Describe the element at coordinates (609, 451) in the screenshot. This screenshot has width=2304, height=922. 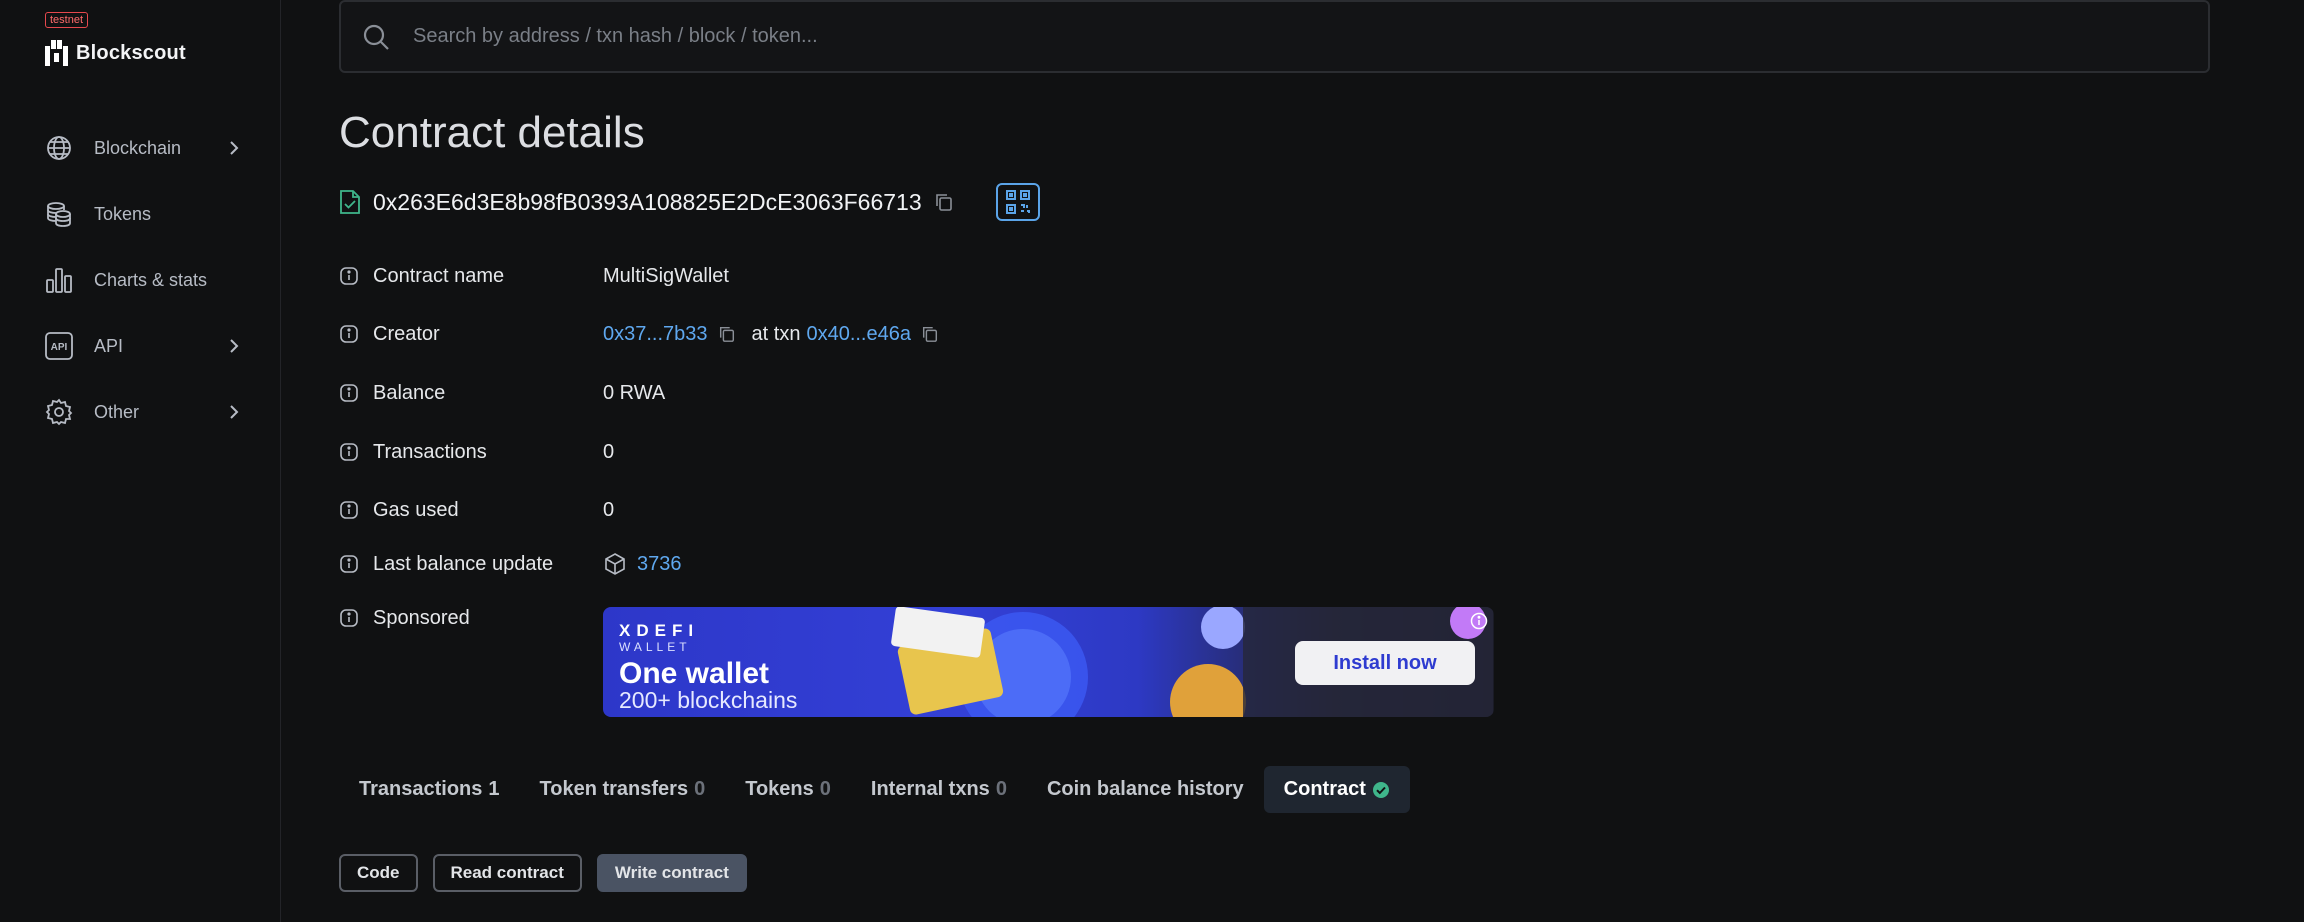
I see `transactions-value: 0` at that location.